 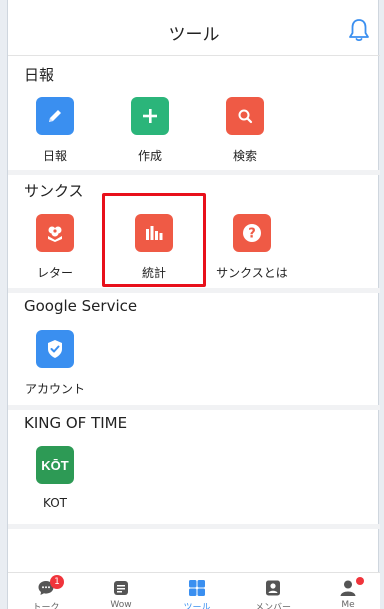 I want to click on tab-tools: ツール, so click(x=197, y=592).